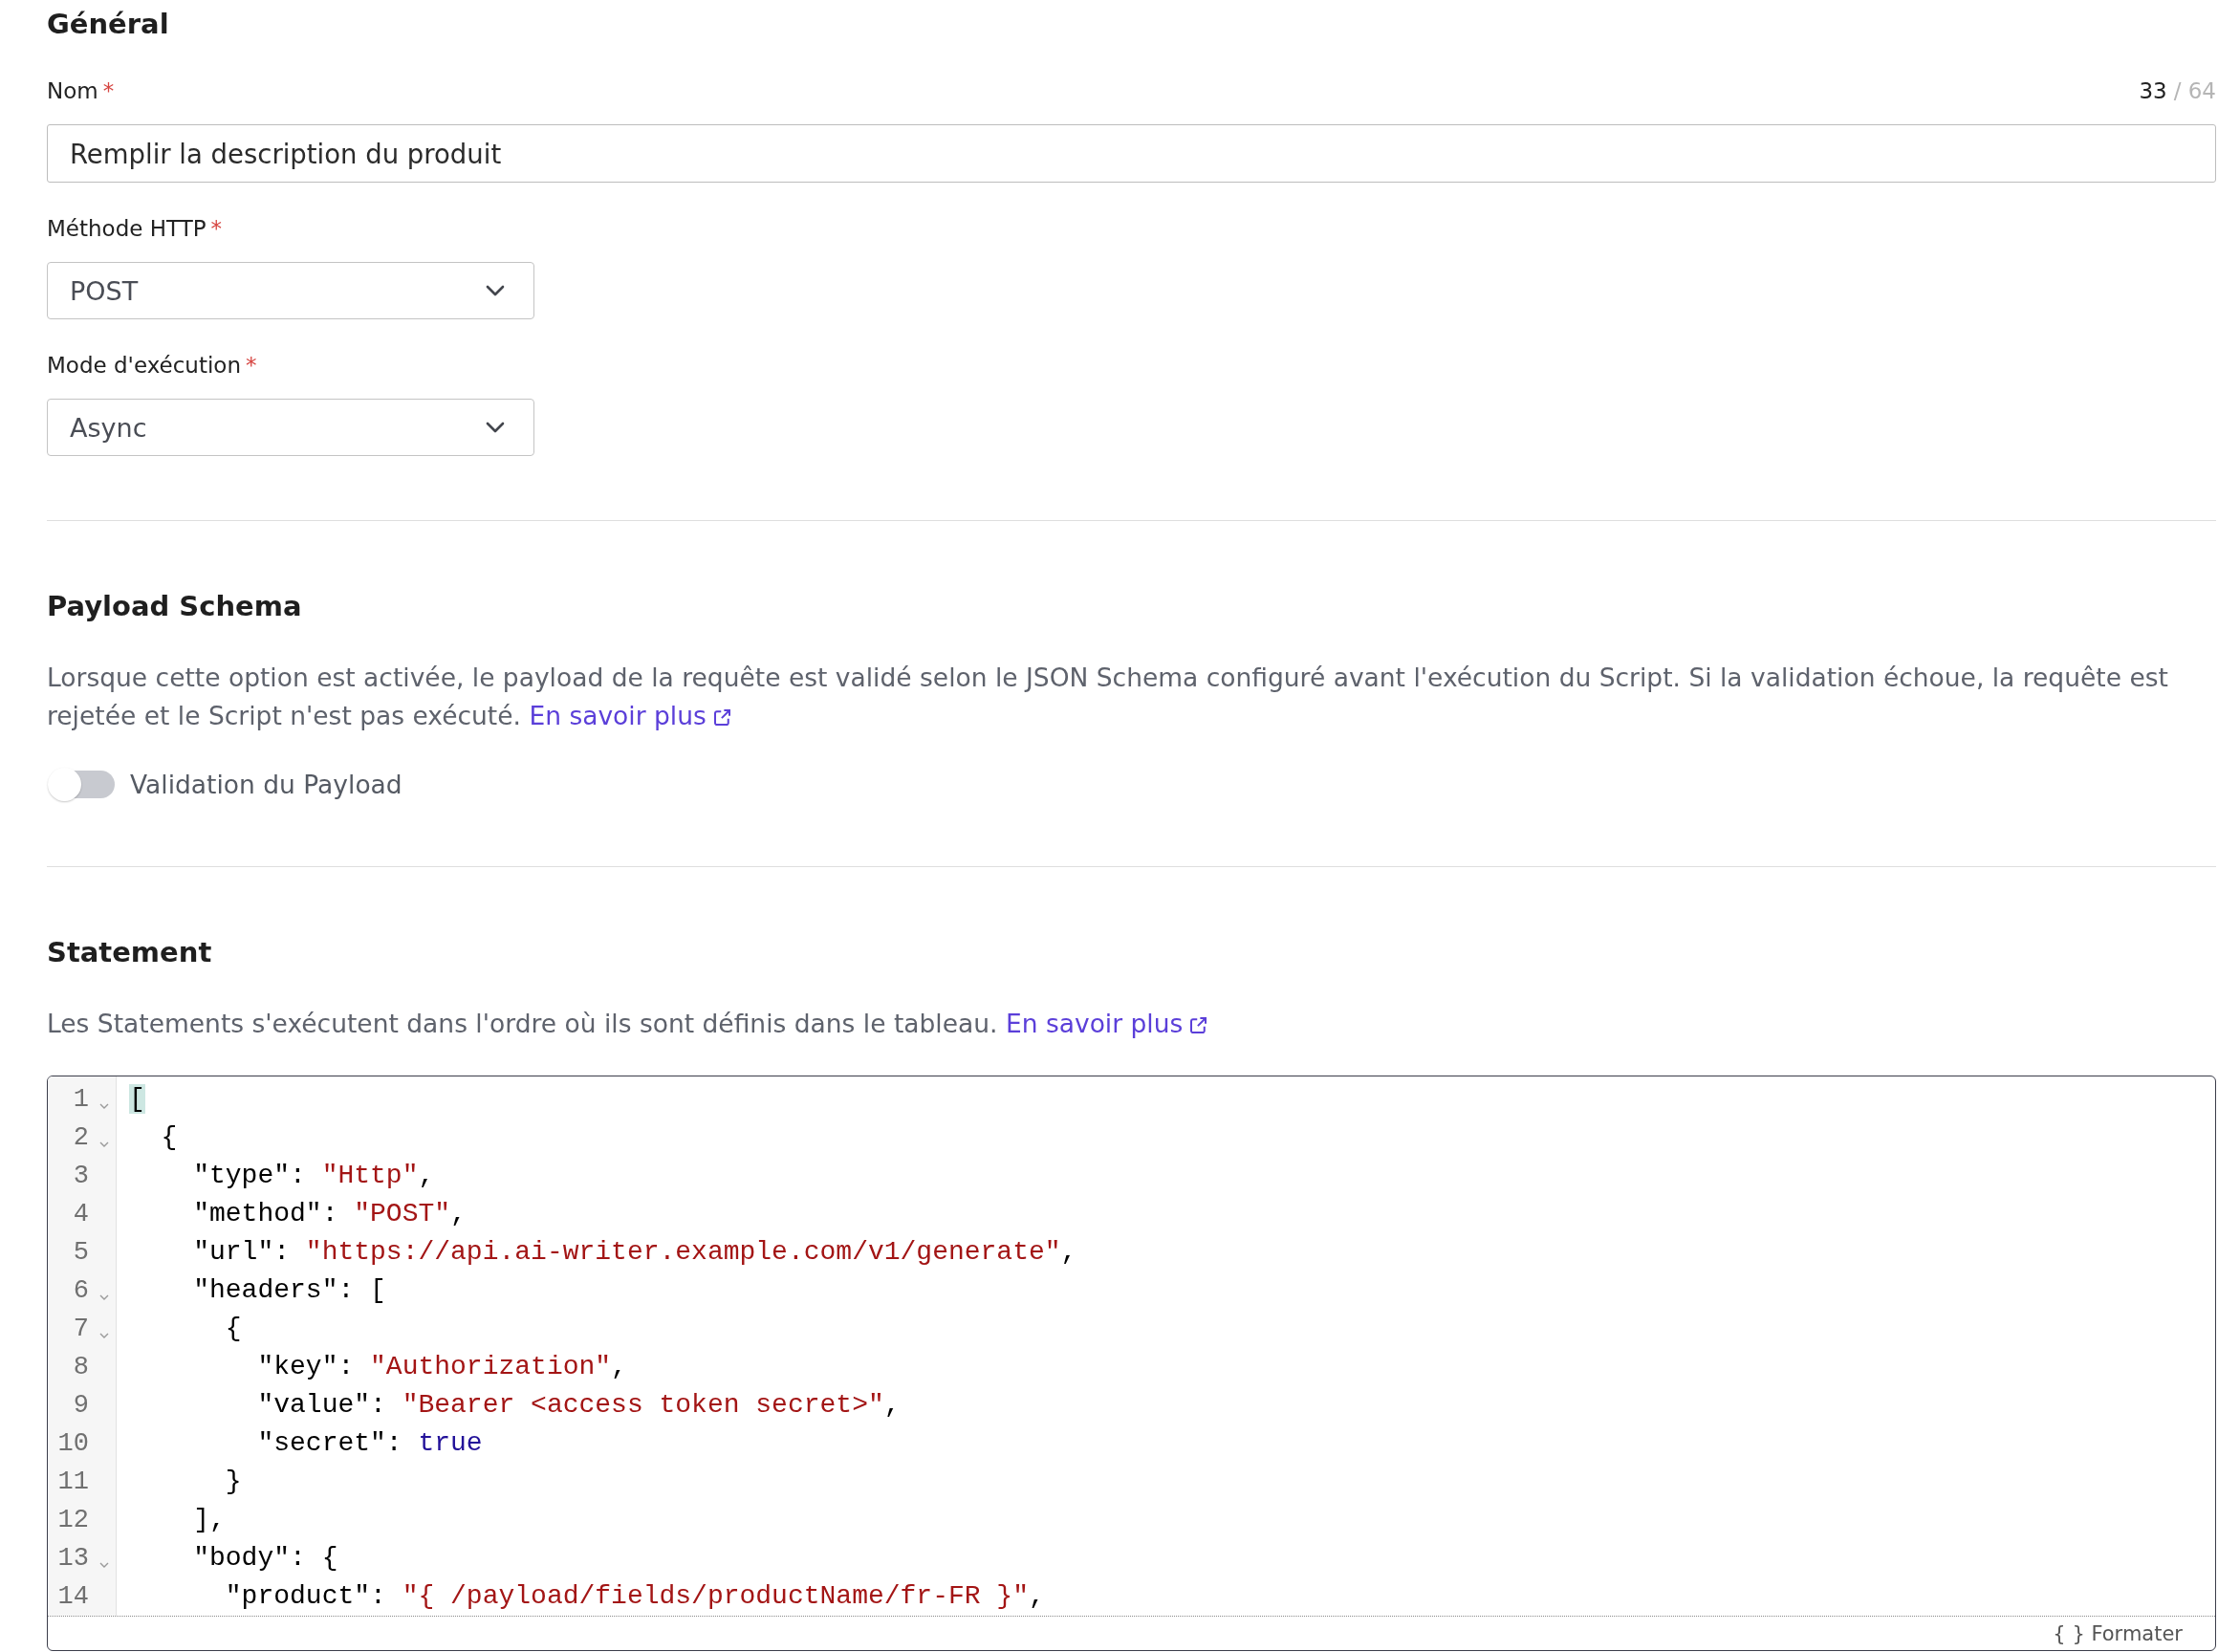 Image resolution: width=2218 pixels, height=1652 pixels. What do you see at coordinates (289, 1290) in the screenshot?
I see `code-line: "headers": [` at bounding box center [289, 1290].